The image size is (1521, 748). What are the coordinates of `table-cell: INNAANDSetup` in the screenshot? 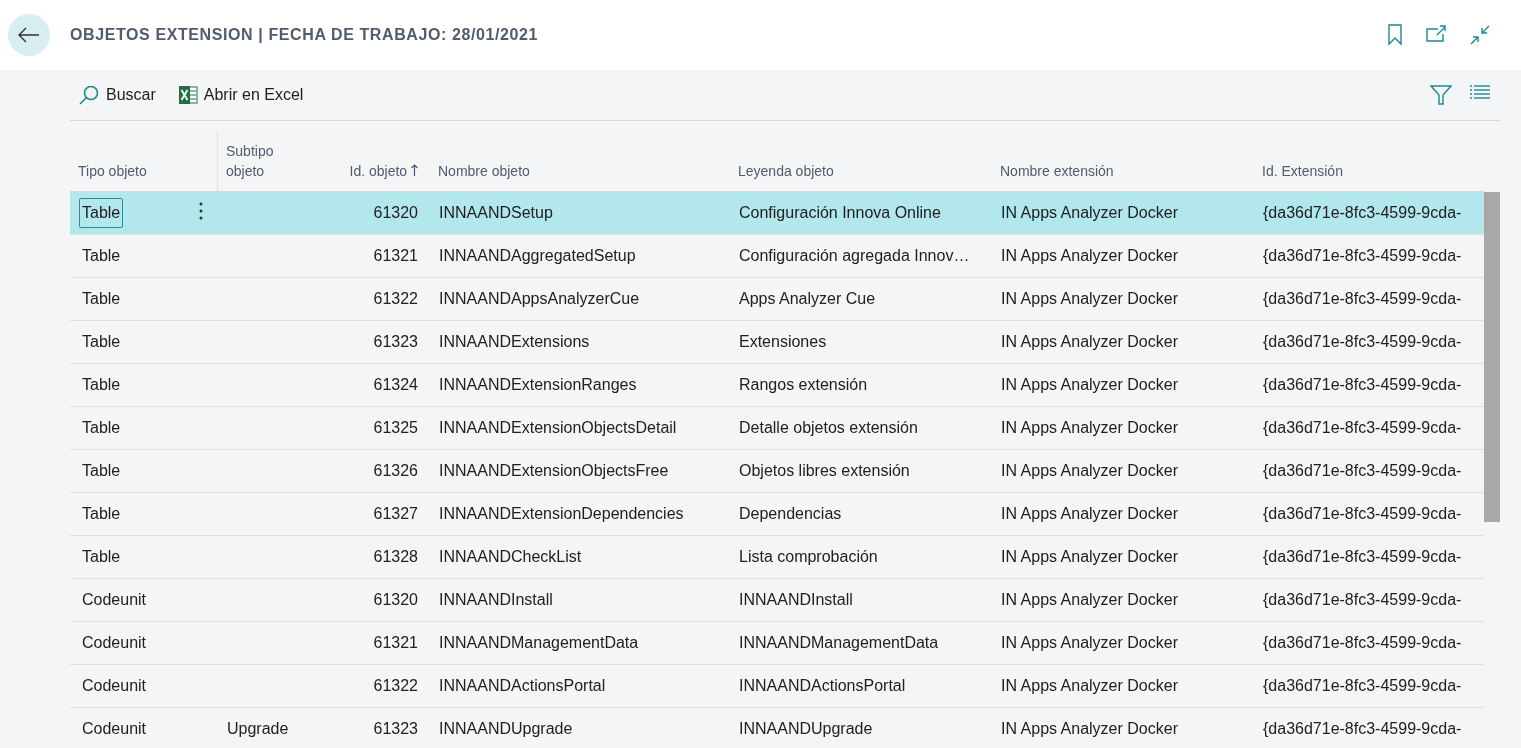 It's located at (496, 212).